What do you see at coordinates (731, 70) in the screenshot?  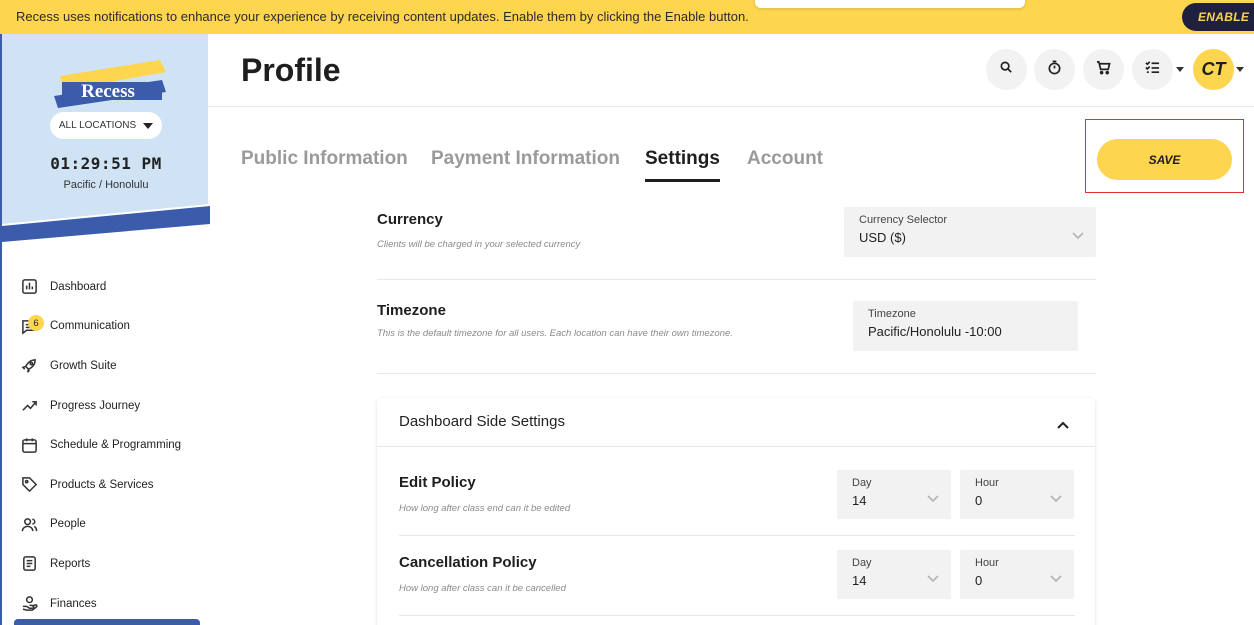 I see `page-header: Profile CT` at bounding box center [731, 70].